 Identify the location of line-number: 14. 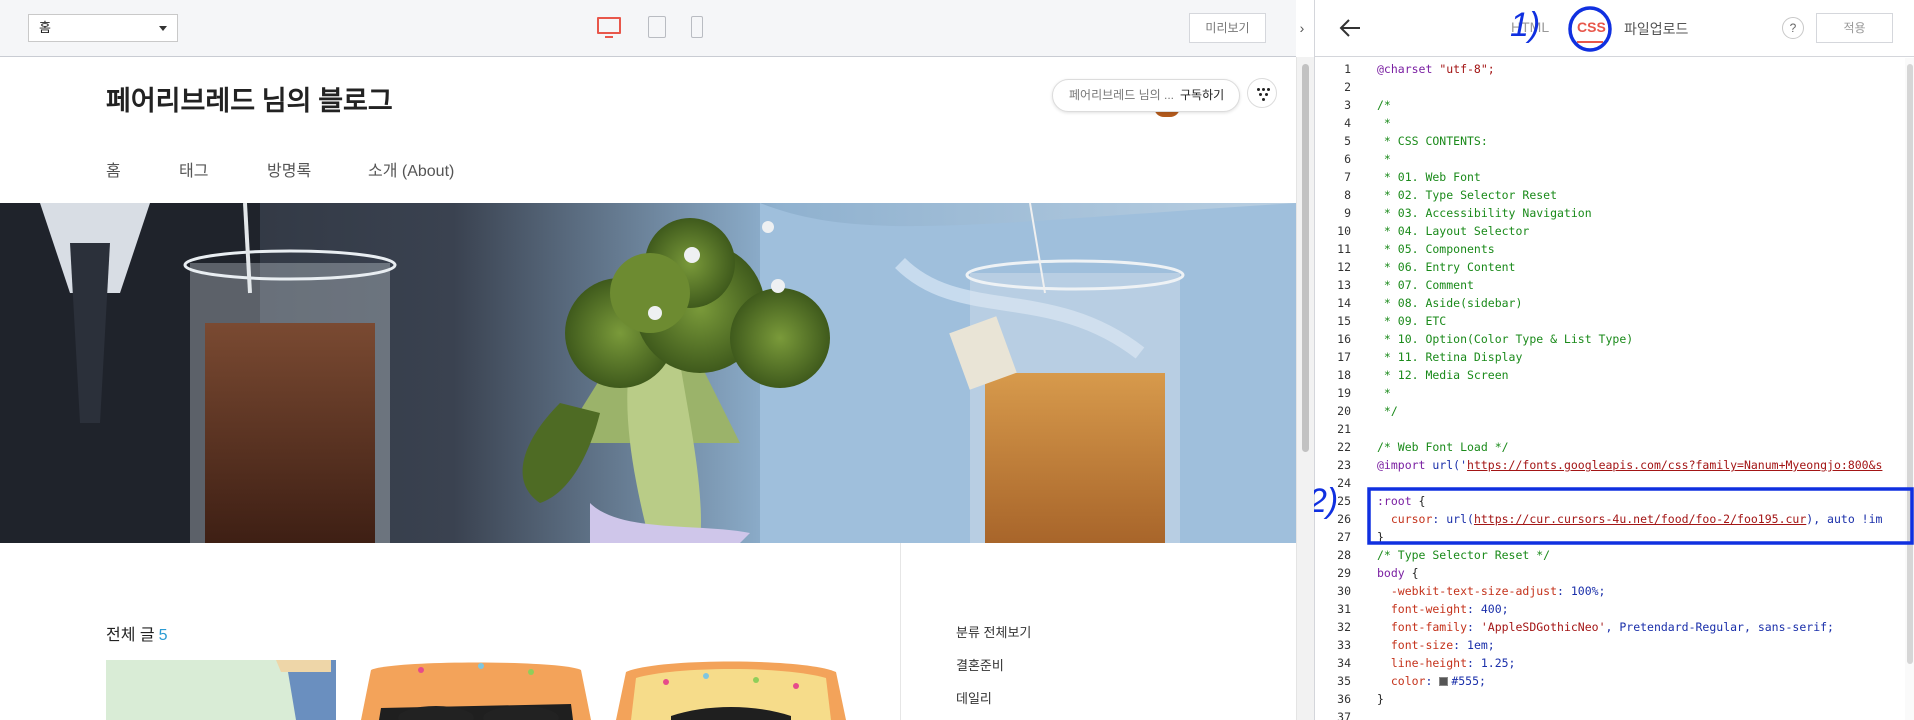
(1344, 303).